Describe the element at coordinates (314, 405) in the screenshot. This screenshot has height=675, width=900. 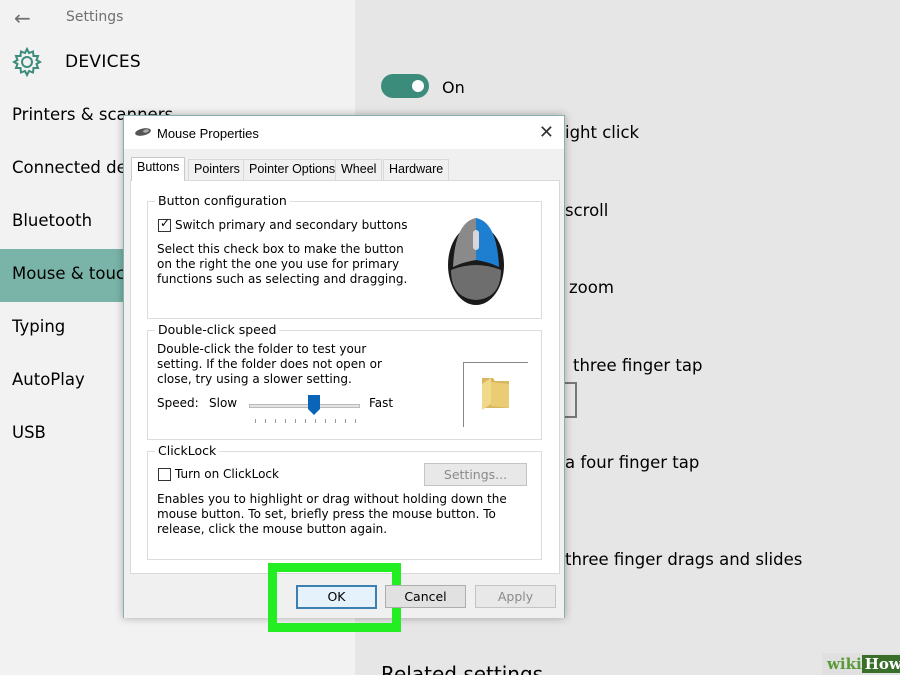
I see `speed-slider-thumb` at that location.